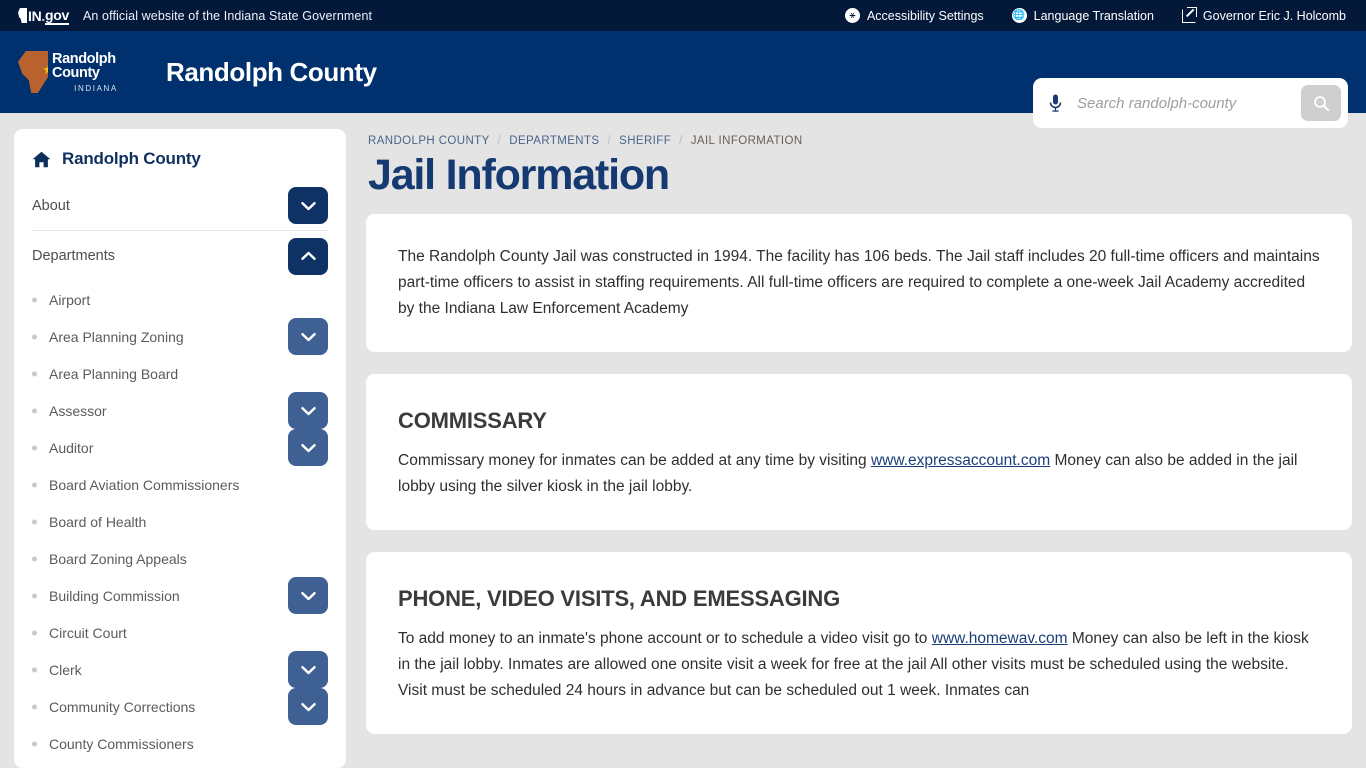 This screenshot has width=1366, height=768. I want to click on inline-link: www.expressaccount.com, so click(960, 460).